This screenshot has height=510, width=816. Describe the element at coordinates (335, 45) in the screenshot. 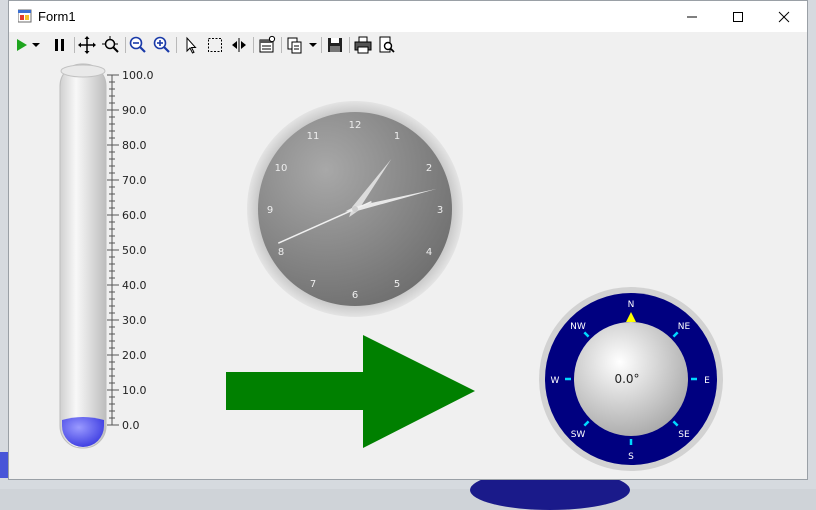

I see `save-icon` at that location.